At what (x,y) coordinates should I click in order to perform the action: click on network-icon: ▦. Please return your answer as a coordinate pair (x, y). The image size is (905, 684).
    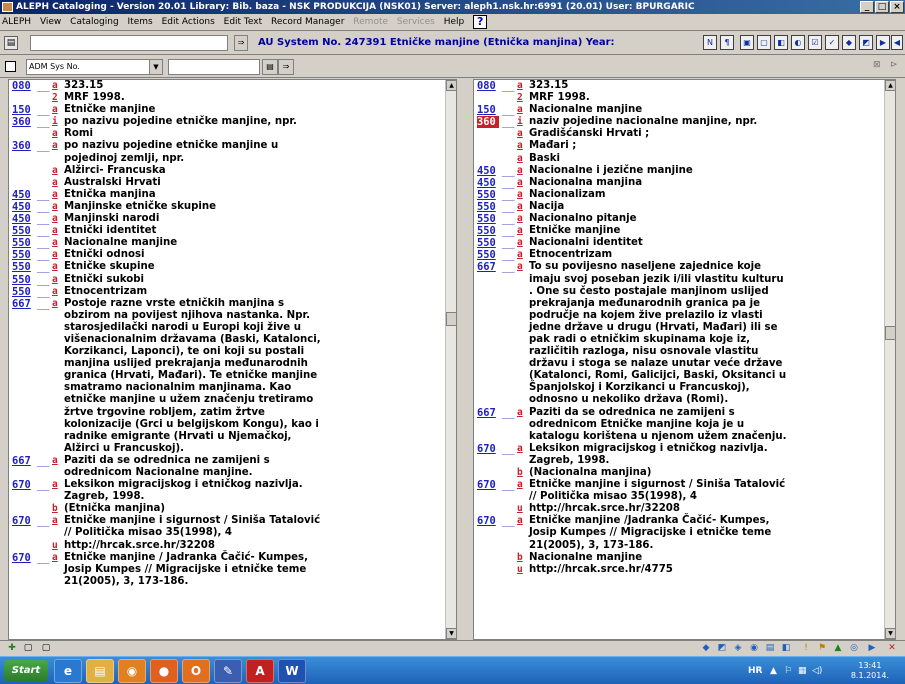
    Looking at the image, I should click on (802, 671).